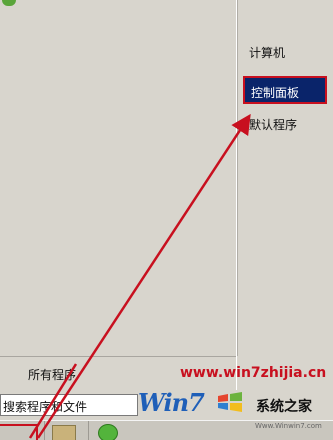  What do you see at coordinates (267, 52) in the screenshot?
I see `menu-item-computer: 计算机` at bounding box center [267, 52].